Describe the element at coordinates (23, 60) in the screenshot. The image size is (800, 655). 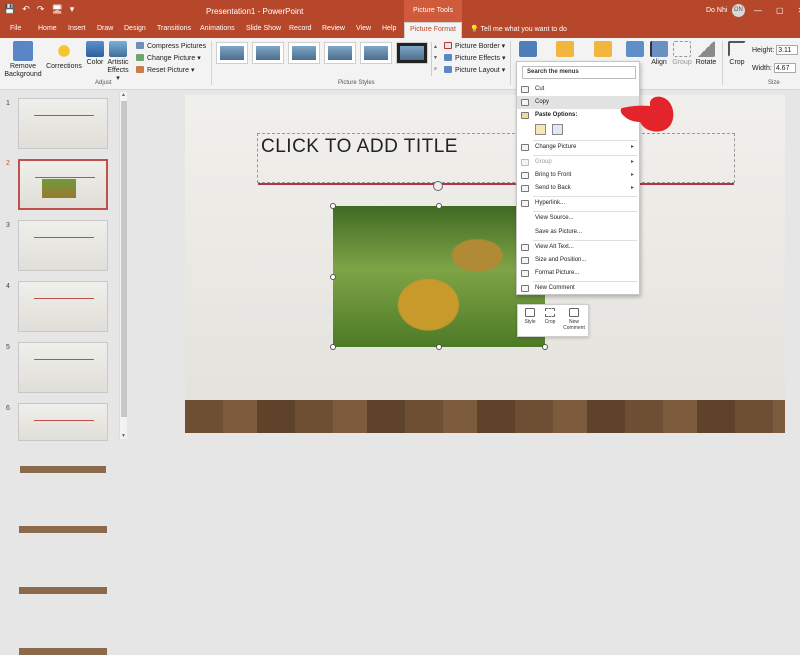
I see `remove-background-button: Remove Background` at that location.